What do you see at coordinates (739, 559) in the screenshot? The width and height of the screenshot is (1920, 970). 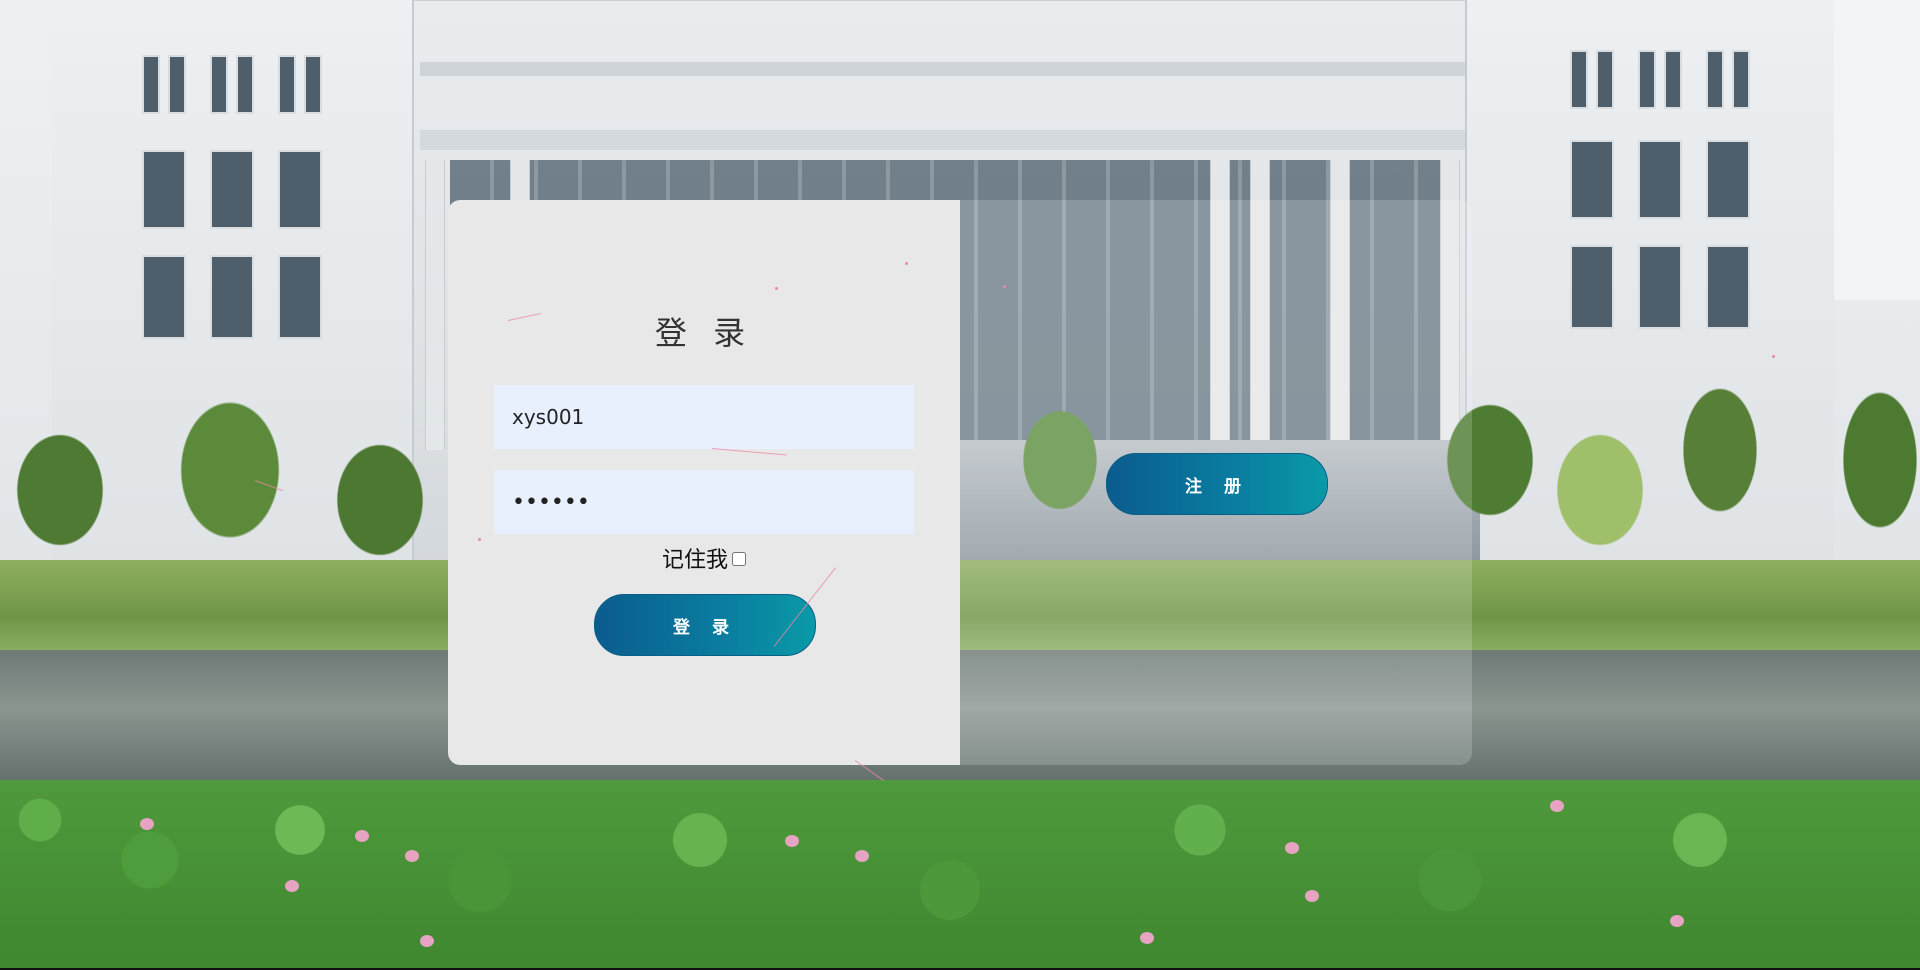 I see `remember-me-checkbox` at bounding box center [739, 559].